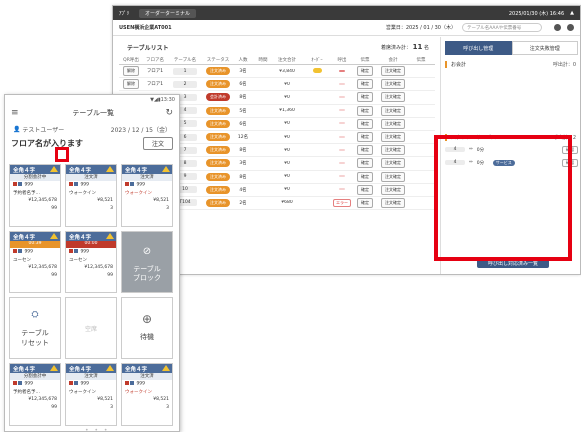 The height and width of the screenshot is (432, 581). I want to click on table-card: 空席, so click(91, 328).